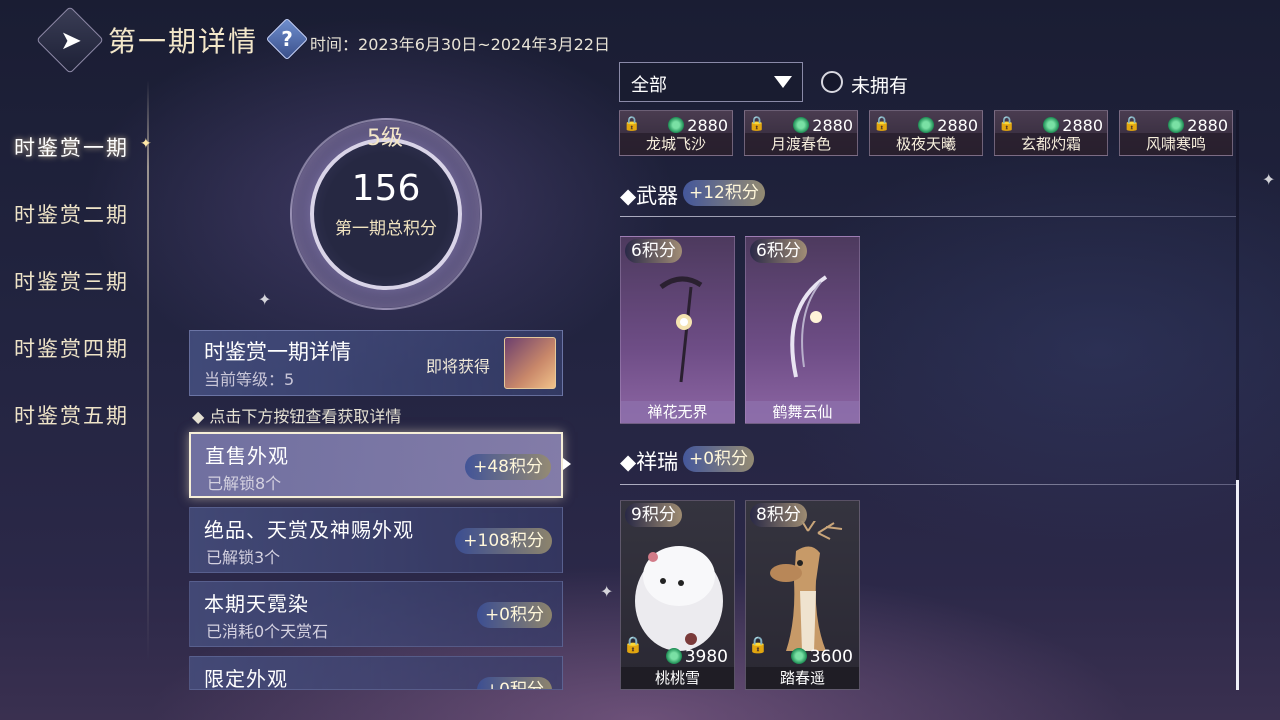 The height and width of the screenshot is (720, 1280). What do you see at coordinates (277, 352) in the screenshot?
I see `detail-title: 时鉴赏一期详情` at bounding box center [277, 352].